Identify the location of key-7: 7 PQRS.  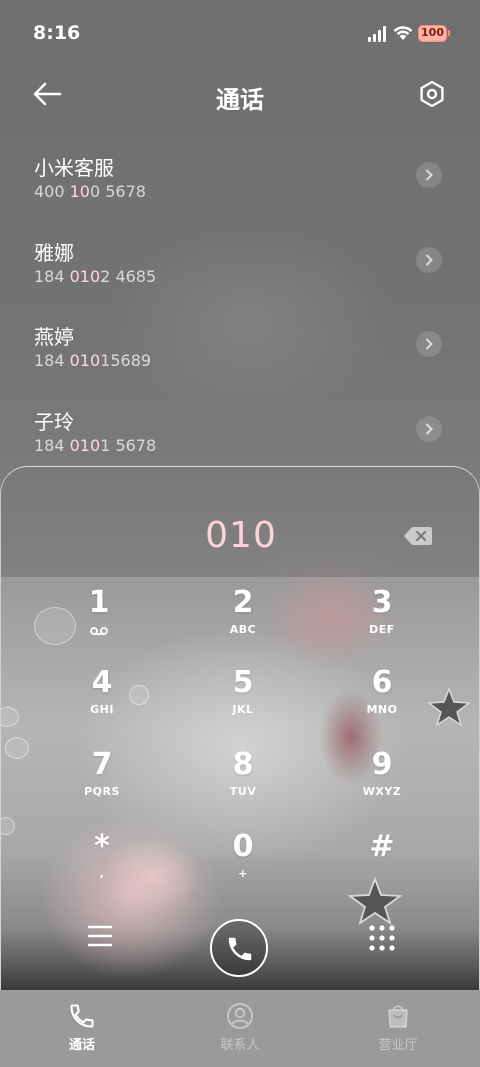
(102, 785).